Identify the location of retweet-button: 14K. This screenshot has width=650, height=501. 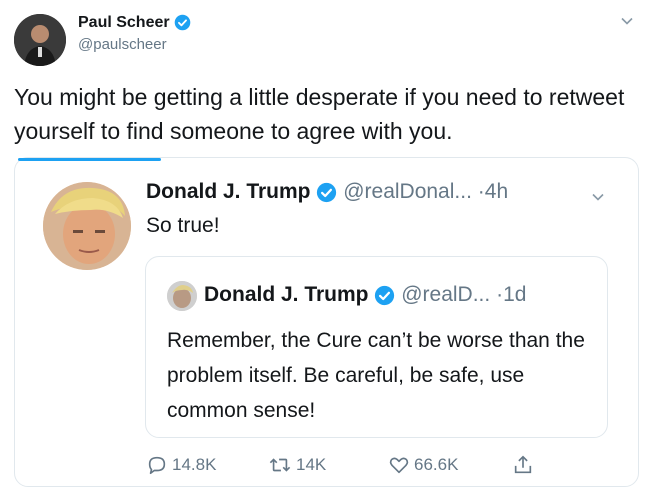
(297, 465).